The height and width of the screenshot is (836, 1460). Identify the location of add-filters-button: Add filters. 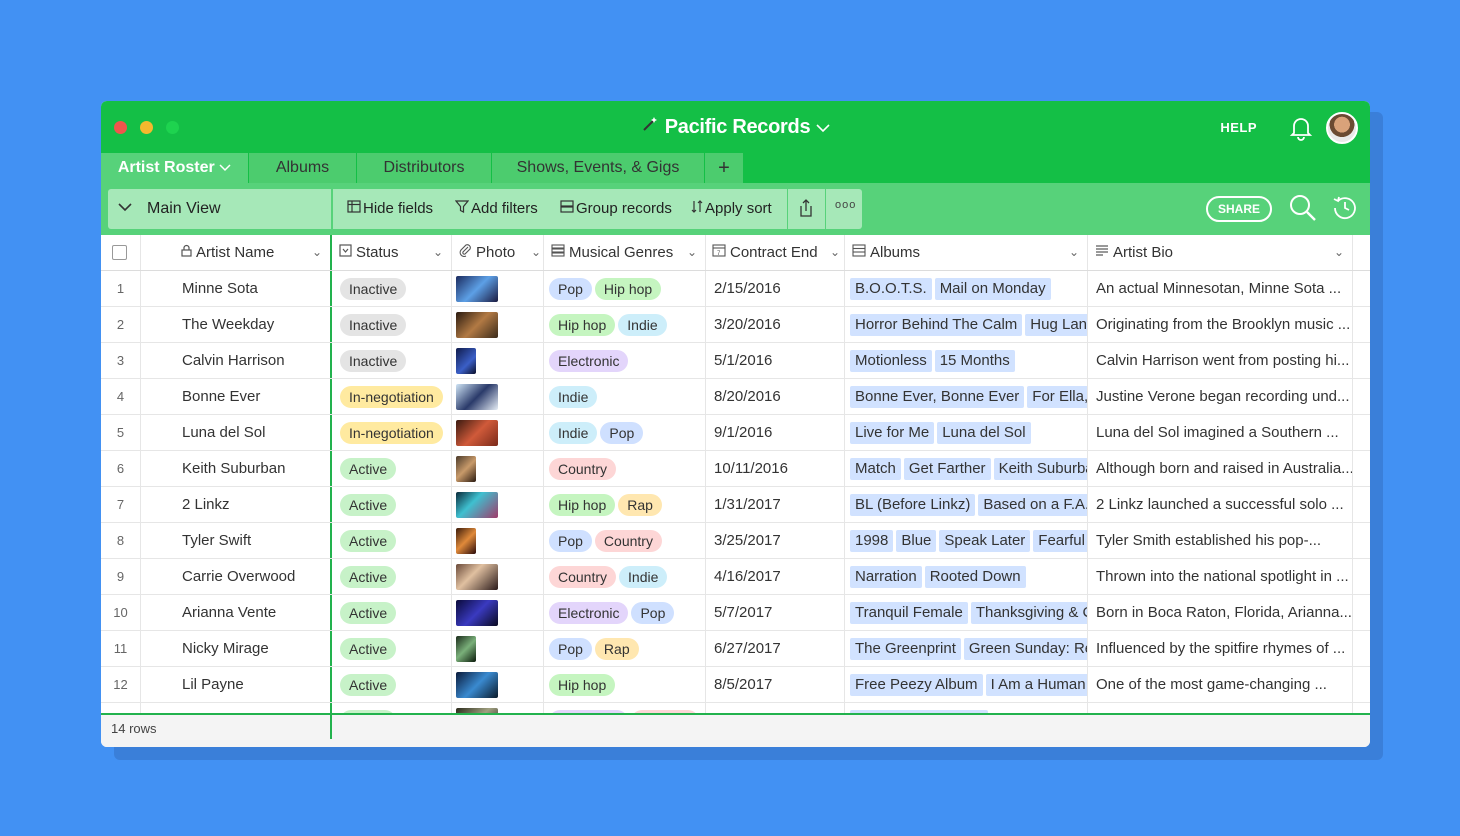
(496, 208).